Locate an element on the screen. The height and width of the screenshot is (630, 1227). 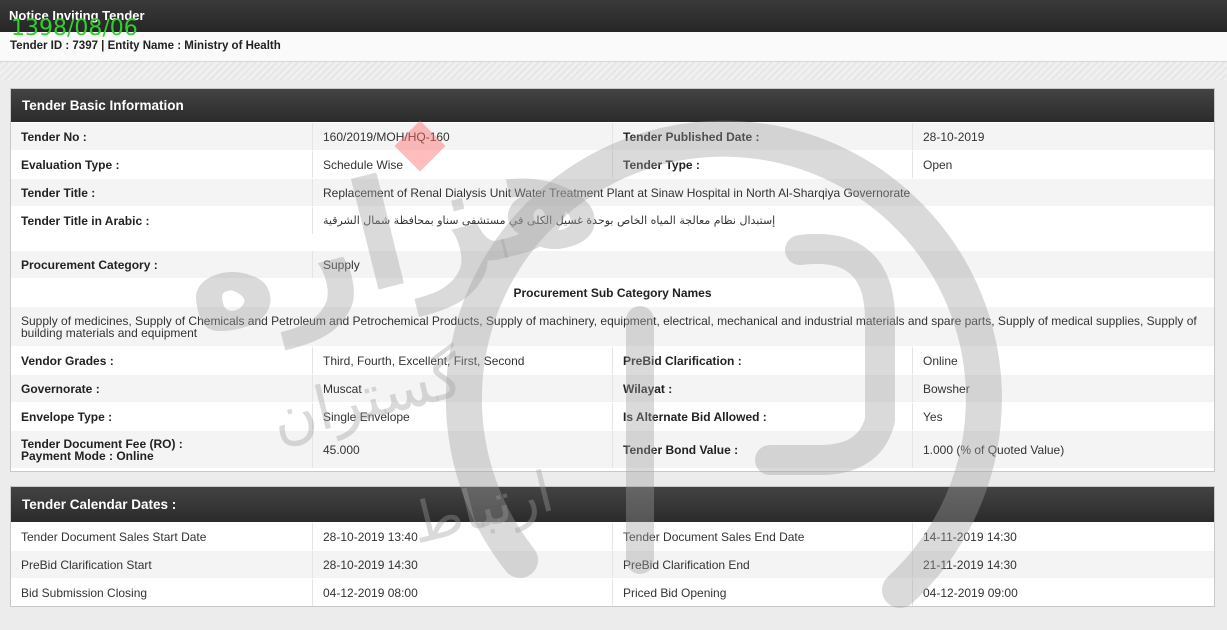
tender-bond-label: Tender Bond Value : is located at coordinates (763, 449).